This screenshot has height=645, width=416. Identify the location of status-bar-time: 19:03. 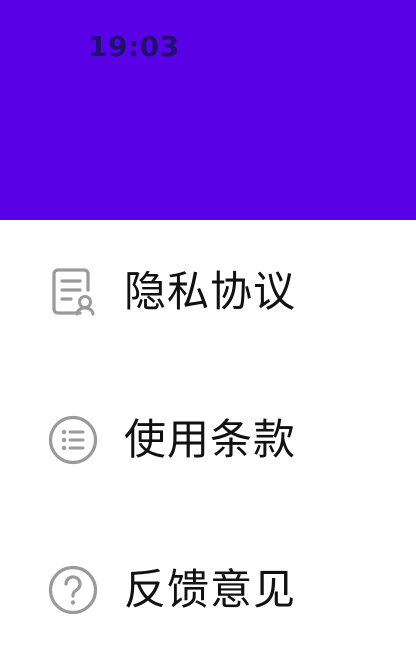
(134, 46).